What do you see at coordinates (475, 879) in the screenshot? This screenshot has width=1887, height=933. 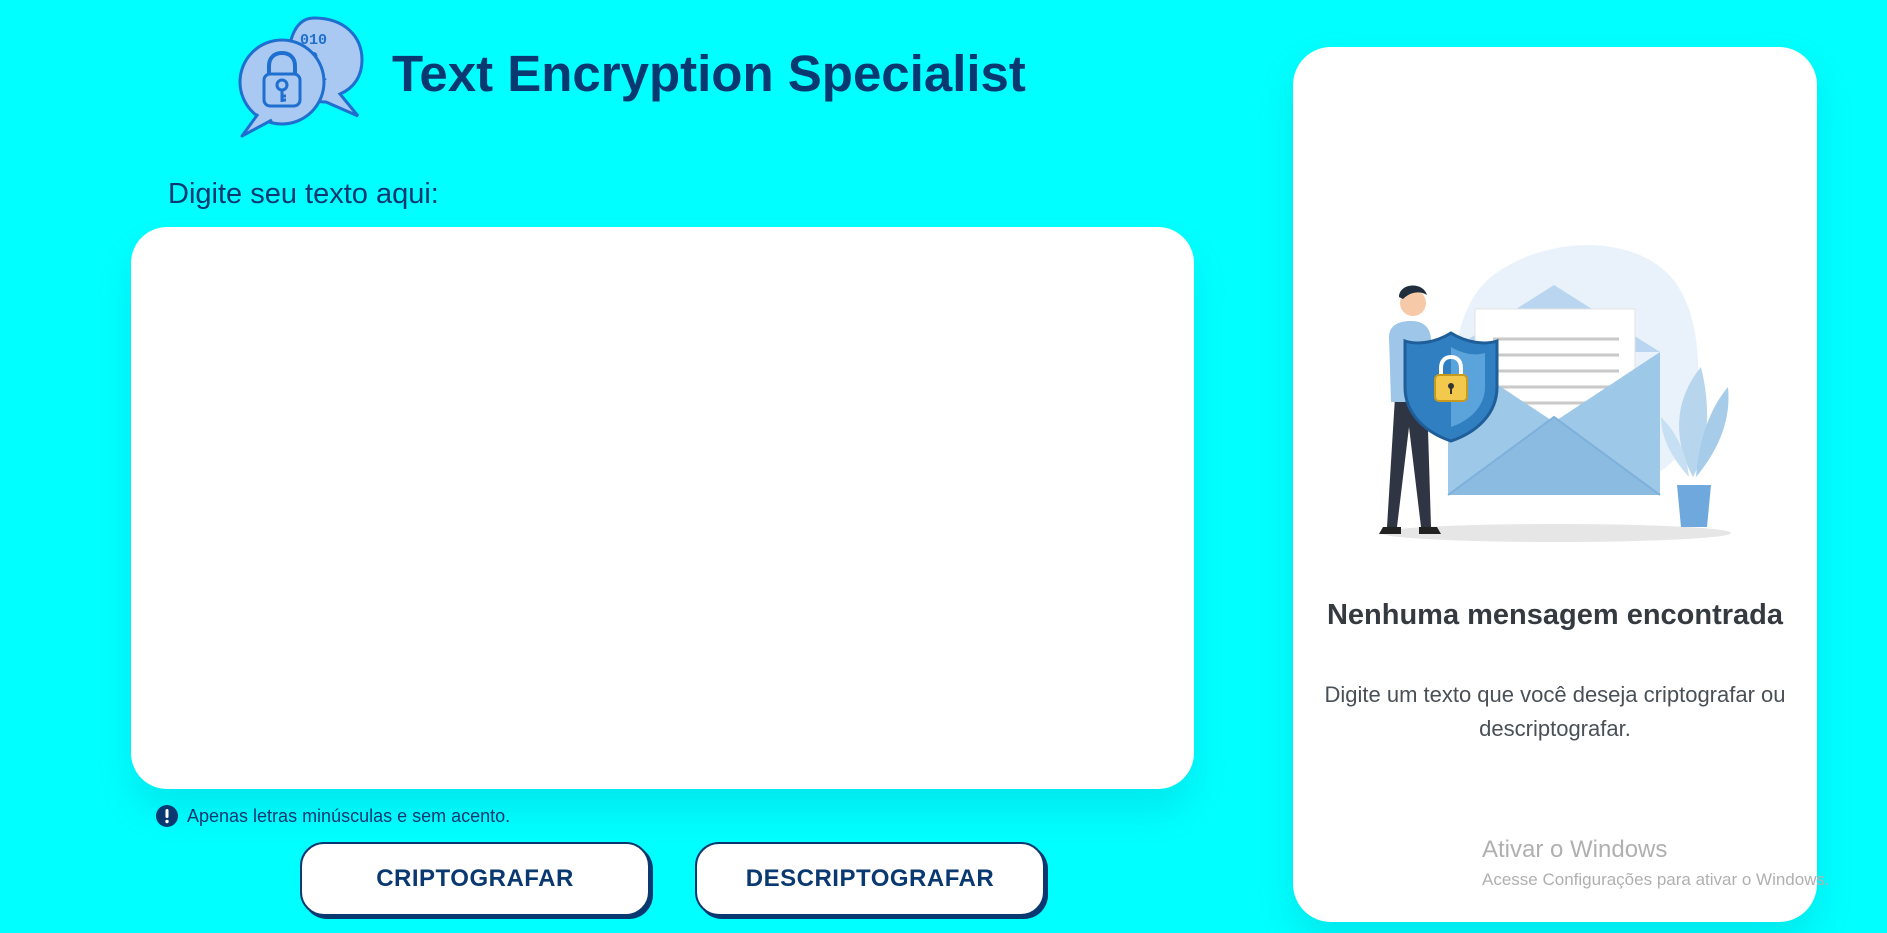 I see `encrypt-button: CRIPTOGRAFAR` at bounding box center [475, 879].